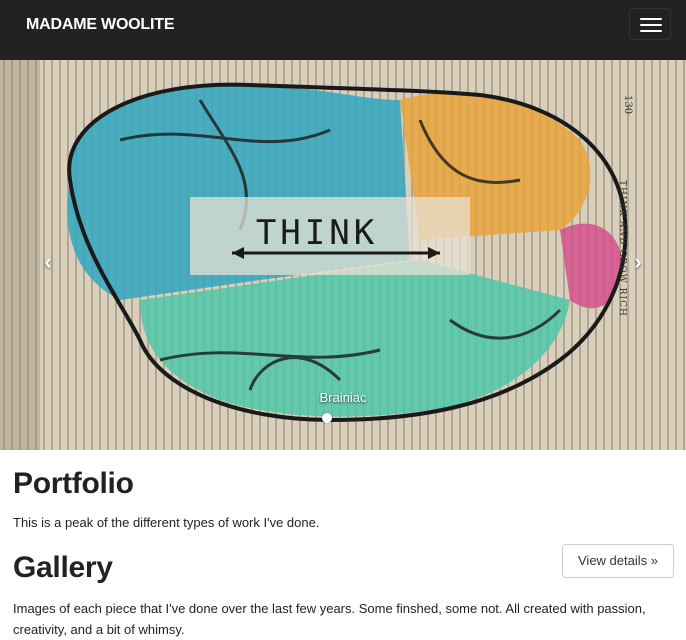 This screenshot has height=640, width=686. What do you see at coordinates (343, 397) in the screenshot?
I see `slide-caption: Brainiac` at bounding box center [343, 397].